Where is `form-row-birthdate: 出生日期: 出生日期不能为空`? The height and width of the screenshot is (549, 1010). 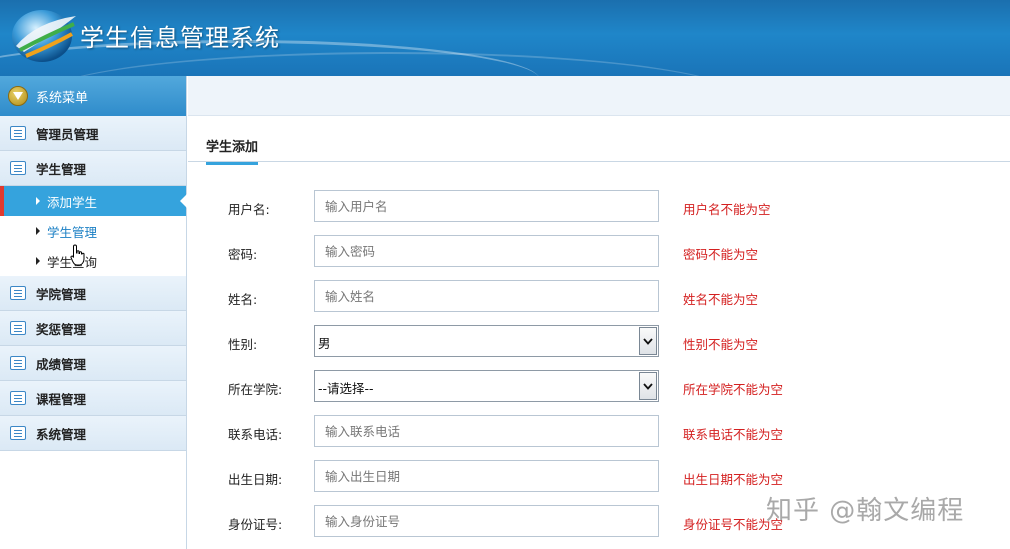
form-row-birthdate: 出生日期: 出生日期不能为空 is located at coordinates (608, 476).